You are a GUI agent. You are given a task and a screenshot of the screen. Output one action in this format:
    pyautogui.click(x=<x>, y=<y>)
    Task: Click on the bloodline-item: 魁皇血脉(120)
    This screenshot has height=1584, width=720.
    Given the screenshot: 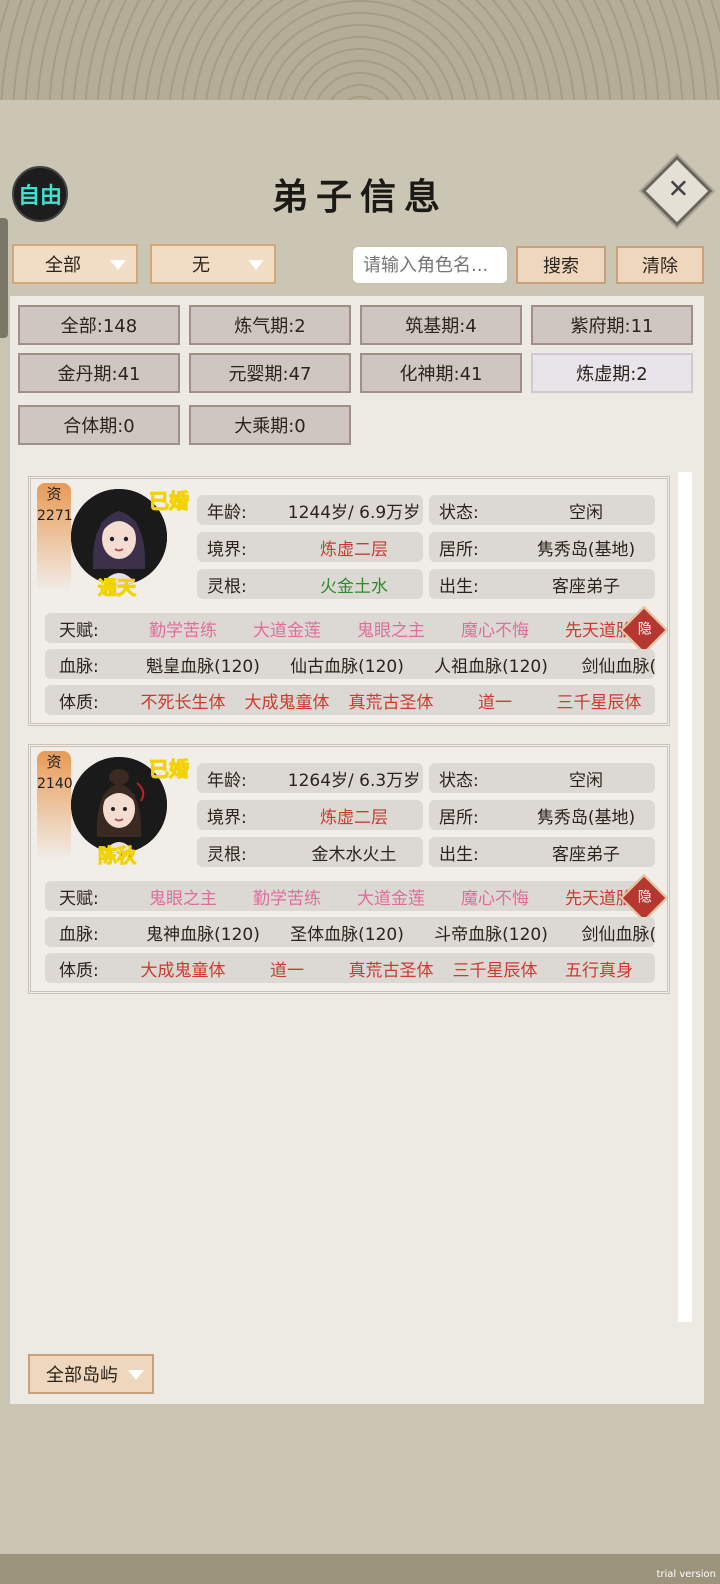 What is the action you would take?
    pyautogui.click(x=203, y=664)
    